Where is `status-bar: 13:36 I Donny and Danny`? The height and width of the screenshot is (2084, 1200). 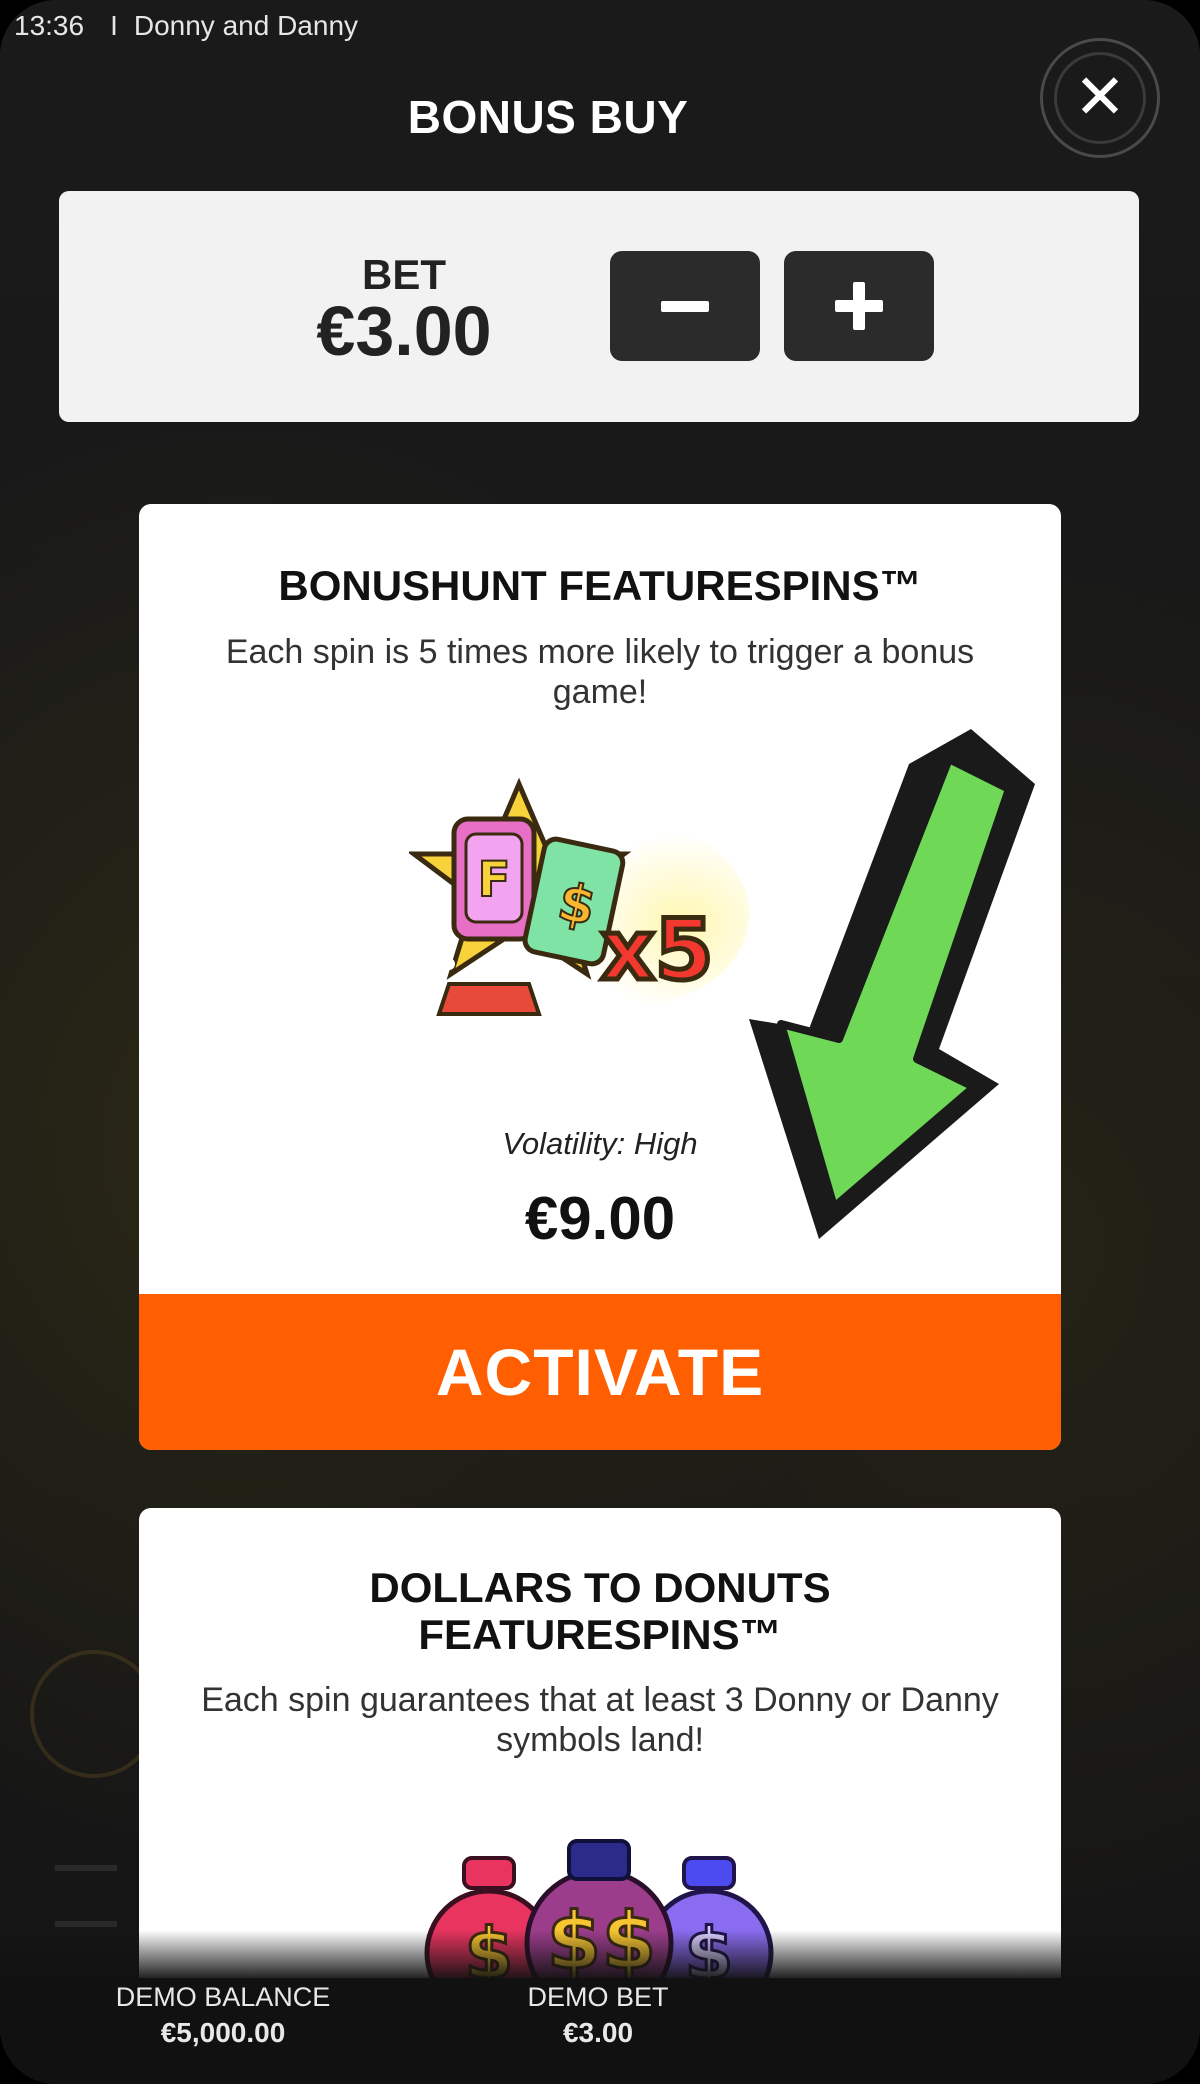 status-bar: 13:36 I Donny and Danny is located at coordinates (600, 26).